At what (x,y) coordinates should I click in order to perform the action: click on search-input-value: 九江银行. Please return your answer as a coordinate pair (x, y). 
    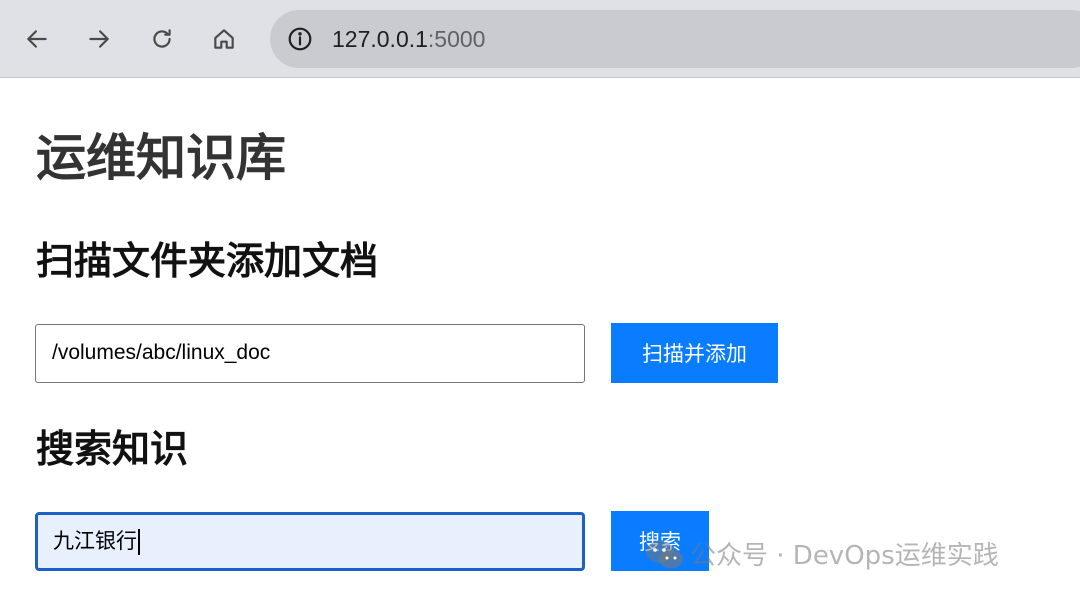
    Looking at the image, I should click on (95, 541).